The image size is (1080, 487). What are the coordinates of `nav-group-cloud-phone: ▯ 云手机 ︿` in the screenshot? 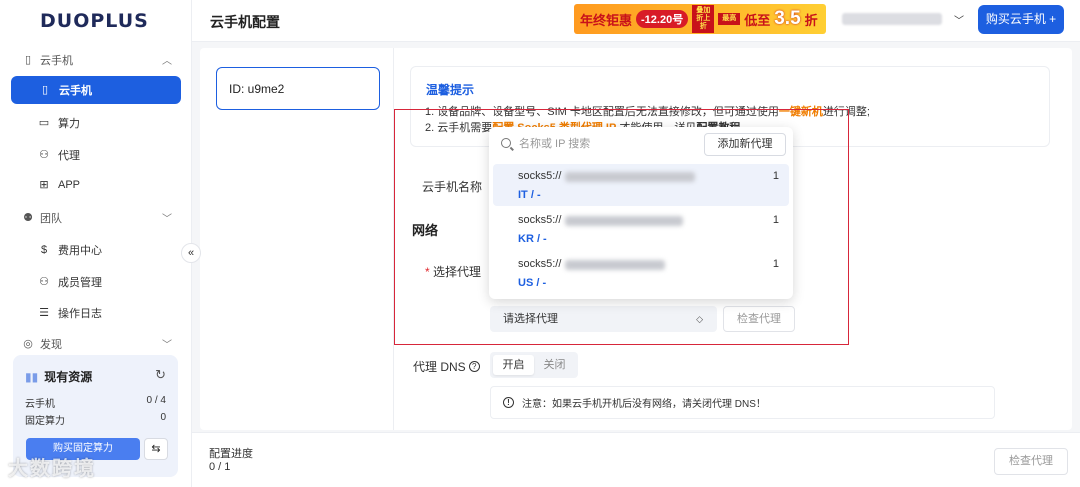 It's located at (97, 60).